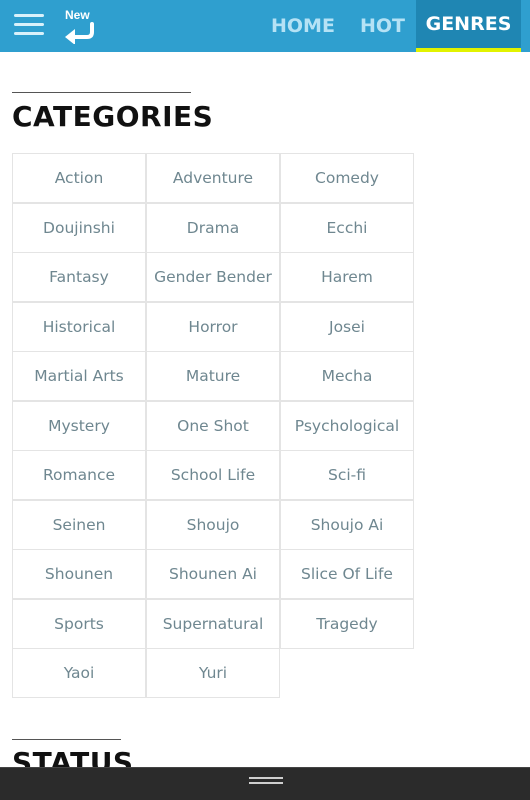 Image resolution: width=530 pixels, height=800 pixels. Describe the element at coordinates (113, 116) in the screenshot. I see `categories-title: CATEGORIES` at that location.